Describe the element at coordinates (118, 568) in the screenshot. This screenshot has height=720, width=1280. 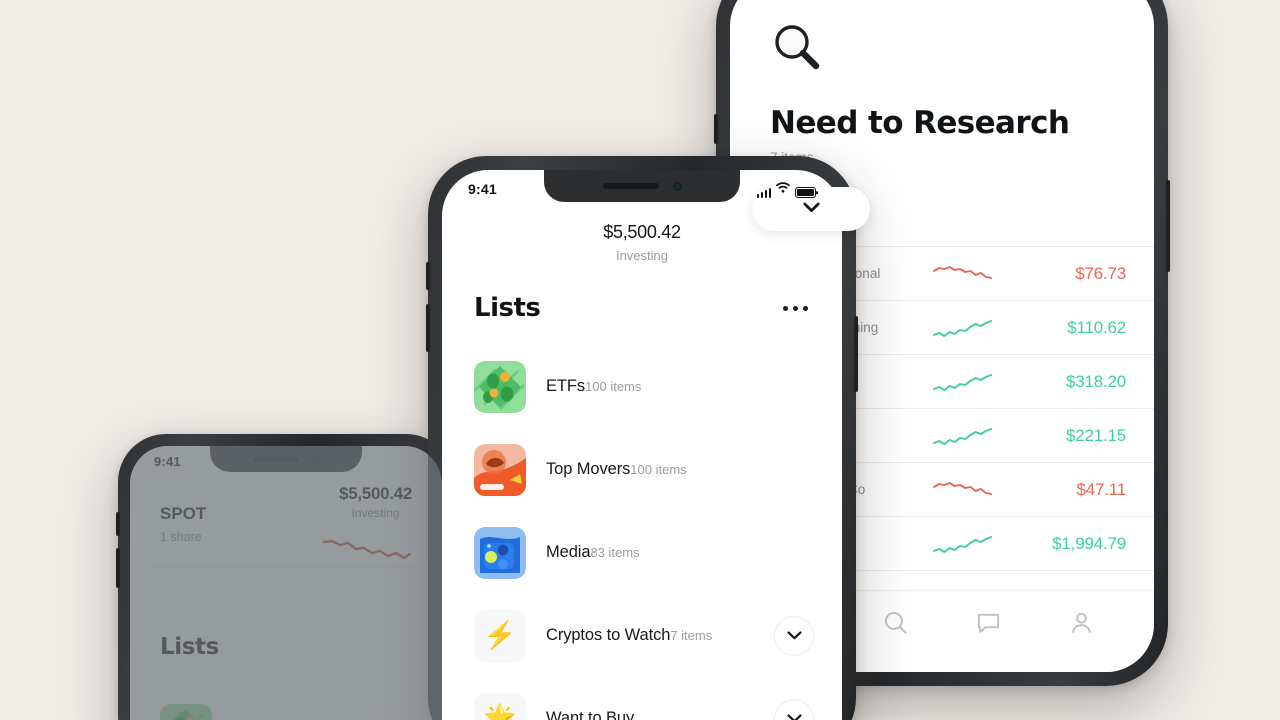
I see `volume-down-button-left` at that location.